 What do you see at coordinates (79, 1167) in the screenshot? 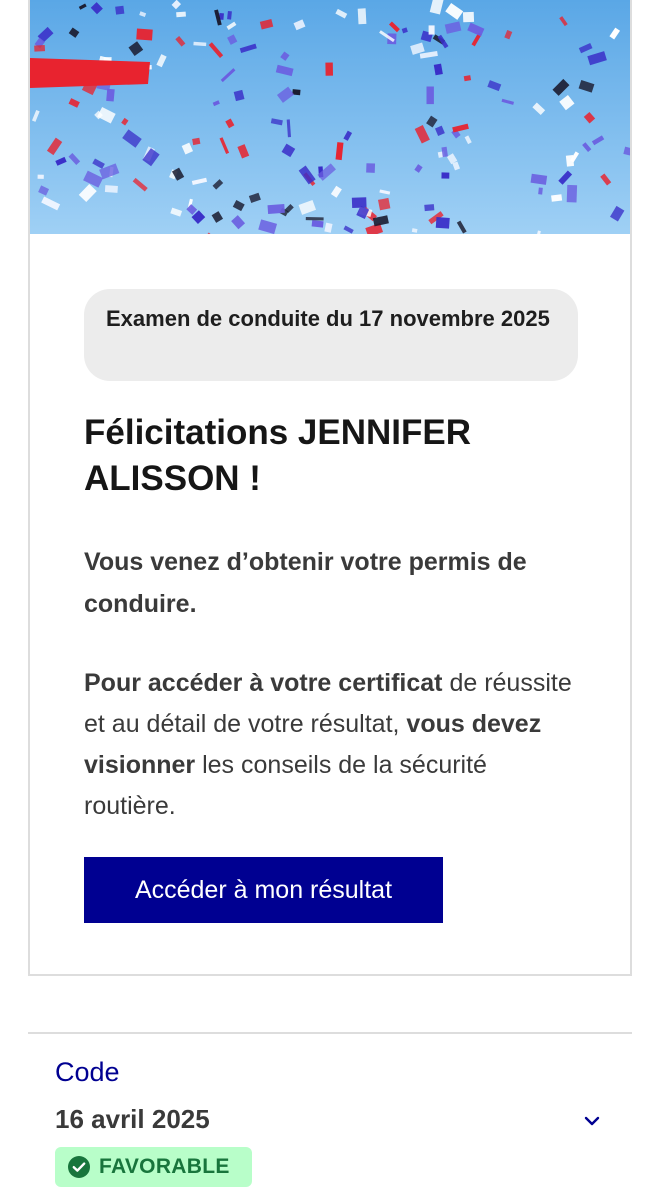
I see `check-circle-icon` at bounding box center [79, 1167].